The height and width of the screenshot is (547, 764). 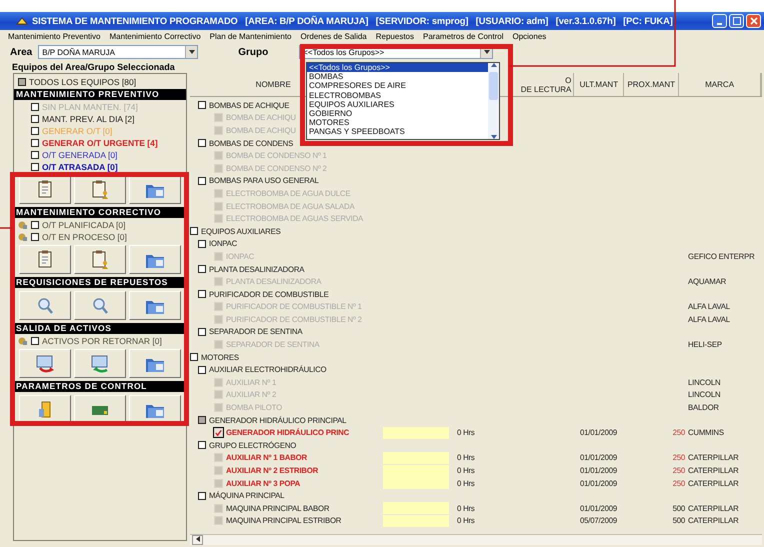 What do you see at coordinates (397, 104) in the screenshot?
I see `dropdown-option: EQUIPOS AUXILIARES` at bounding box center [397, 104].